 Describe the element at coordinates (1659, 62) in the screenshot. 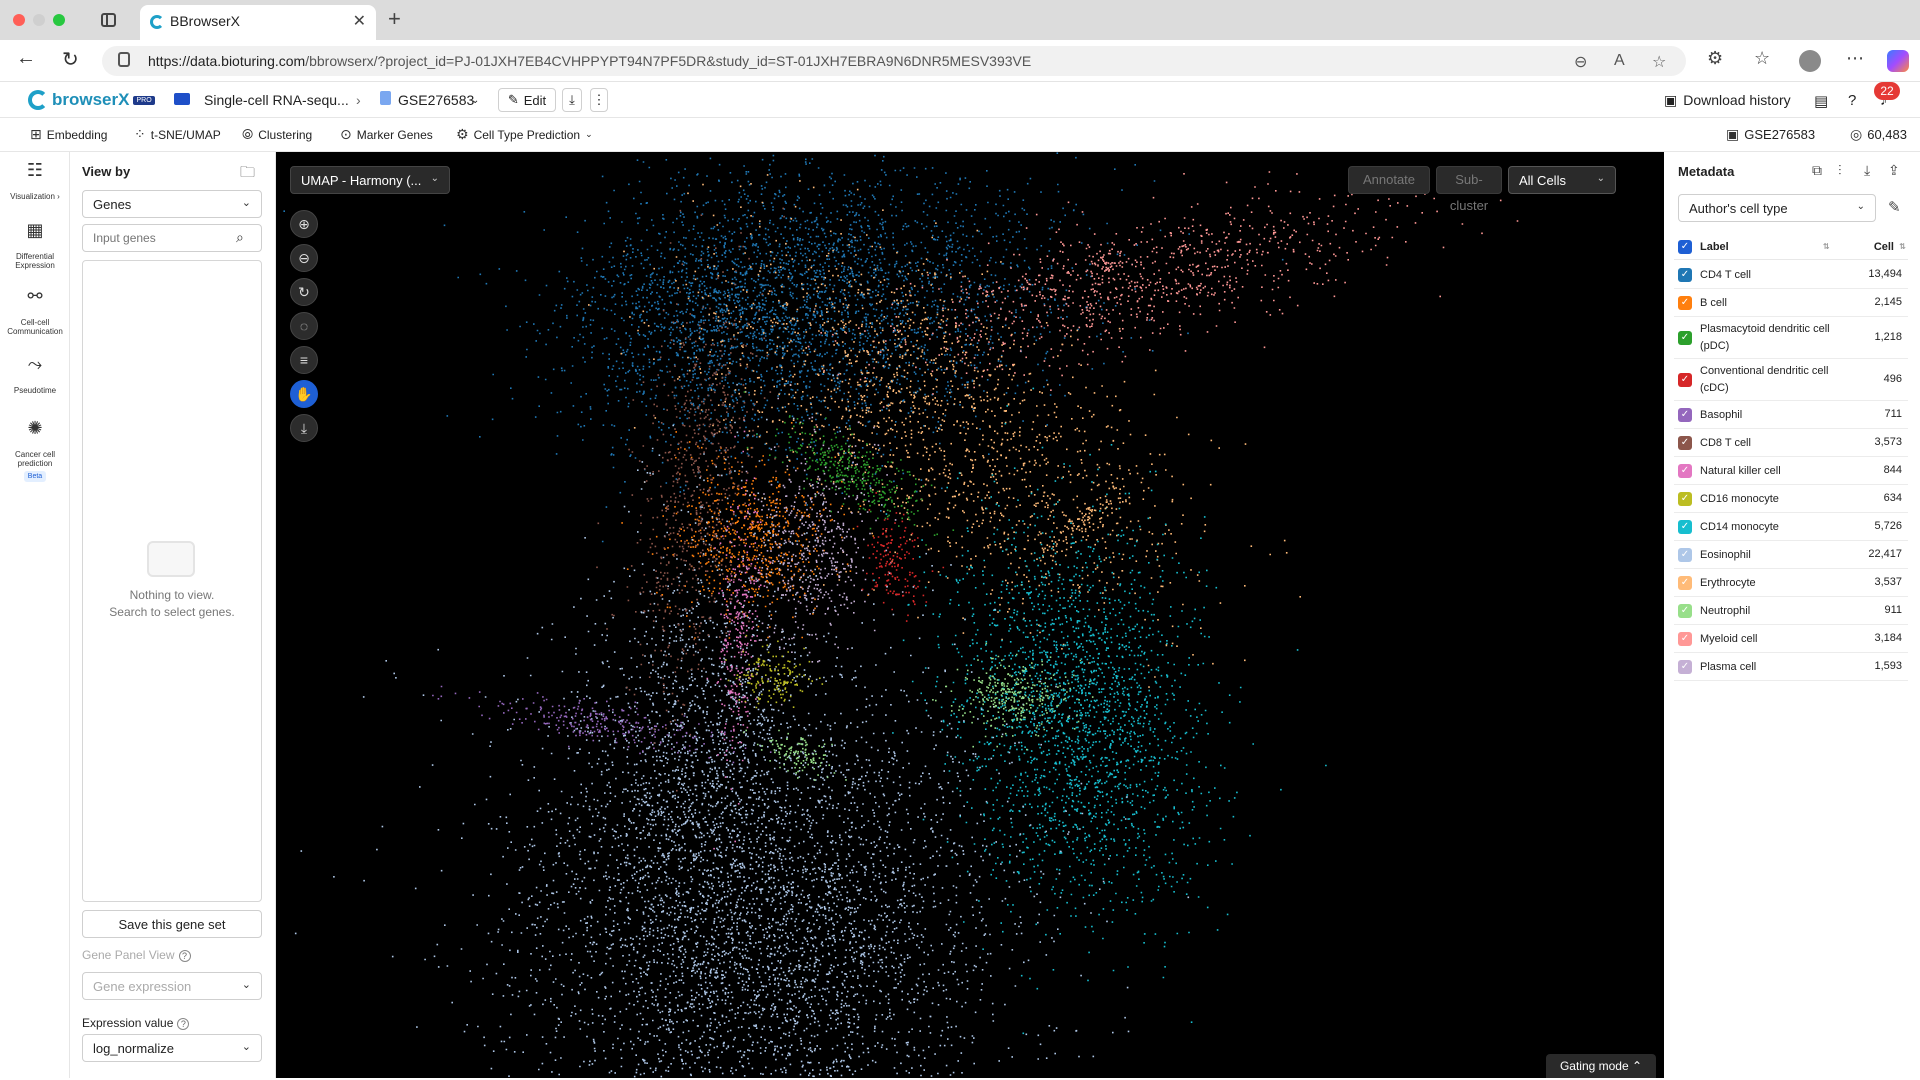

I see `favorite-star-icon: ☆` at that location.